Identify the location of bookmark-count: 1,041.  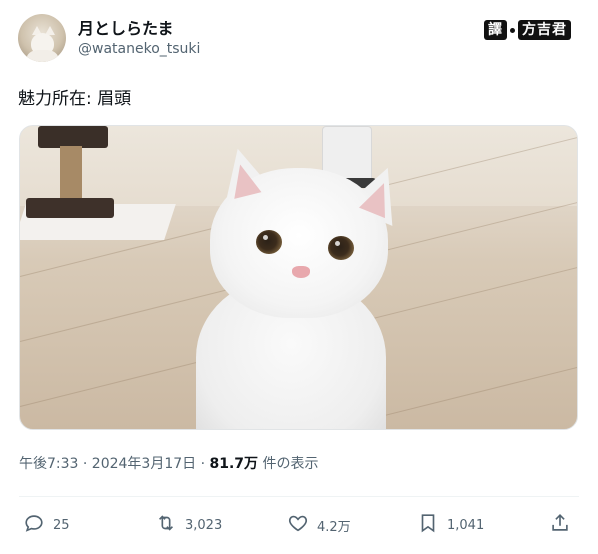
(466, 525).